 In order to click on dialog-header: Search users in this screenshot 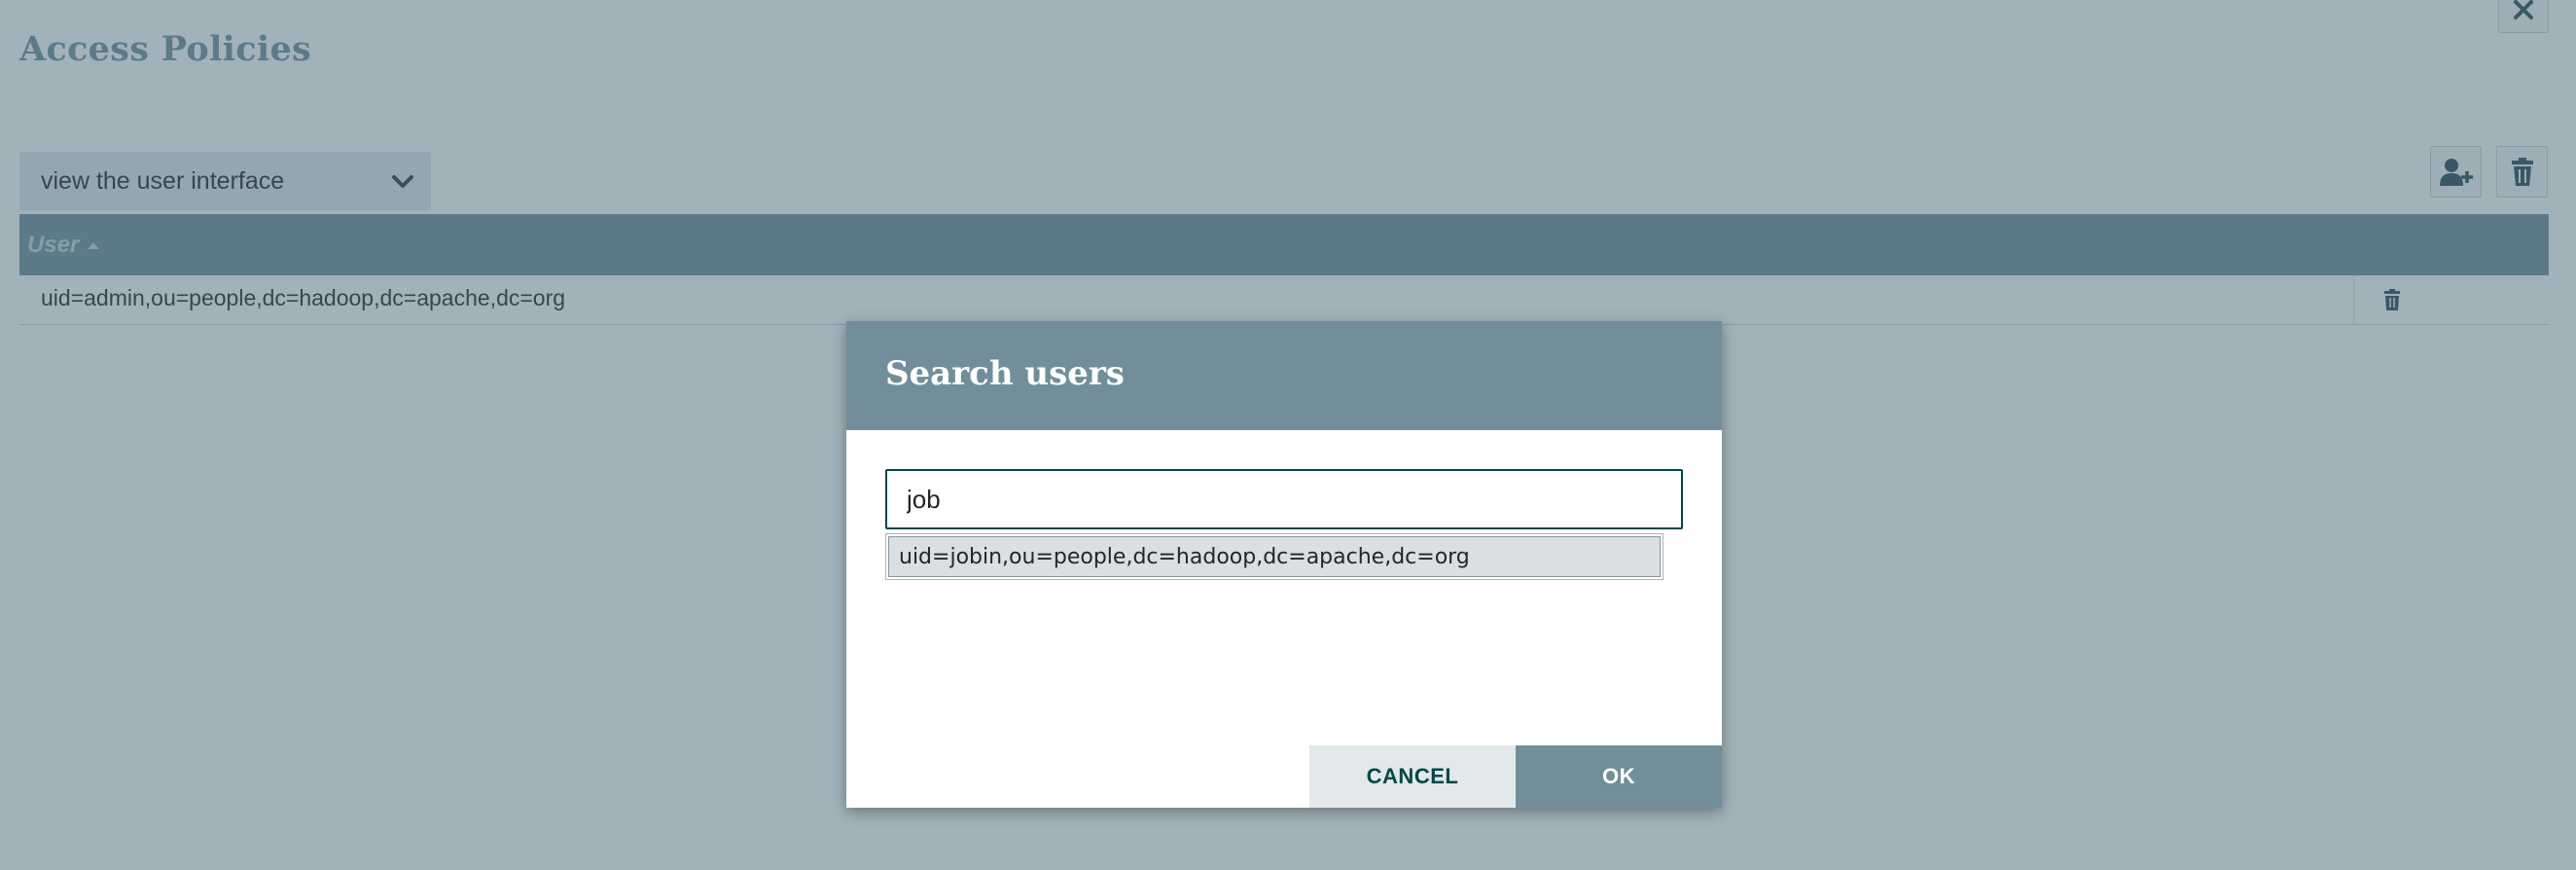, I will do `click(1284, 376)`.